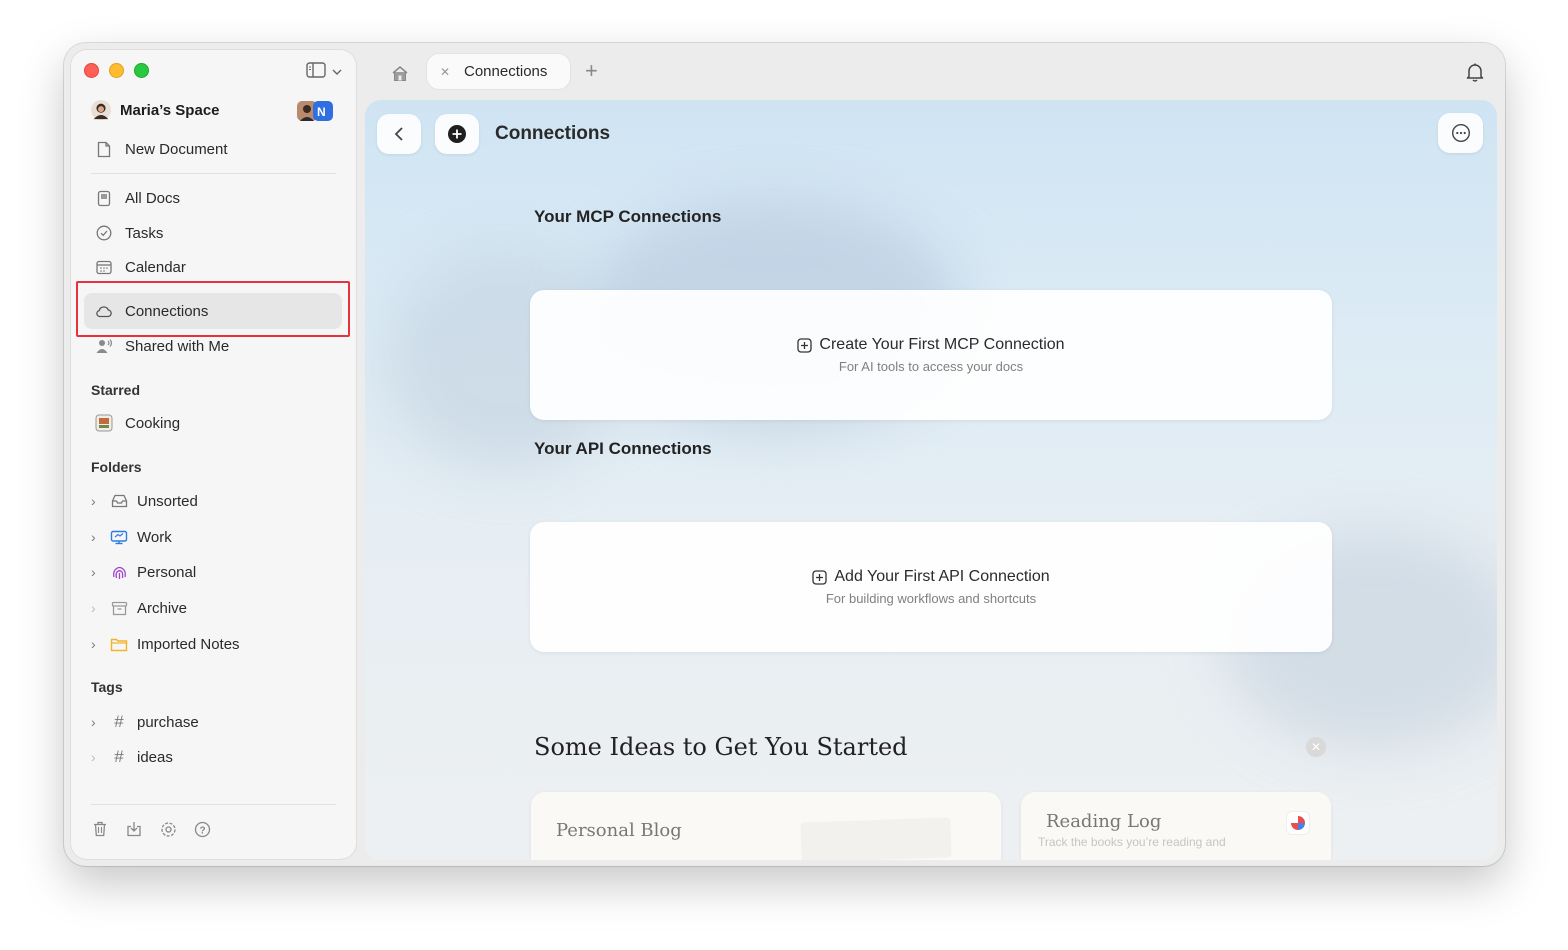 The image size is (1568, 950). I want to click on sidebar-item-cooking: Cooking, so click(137, 423).